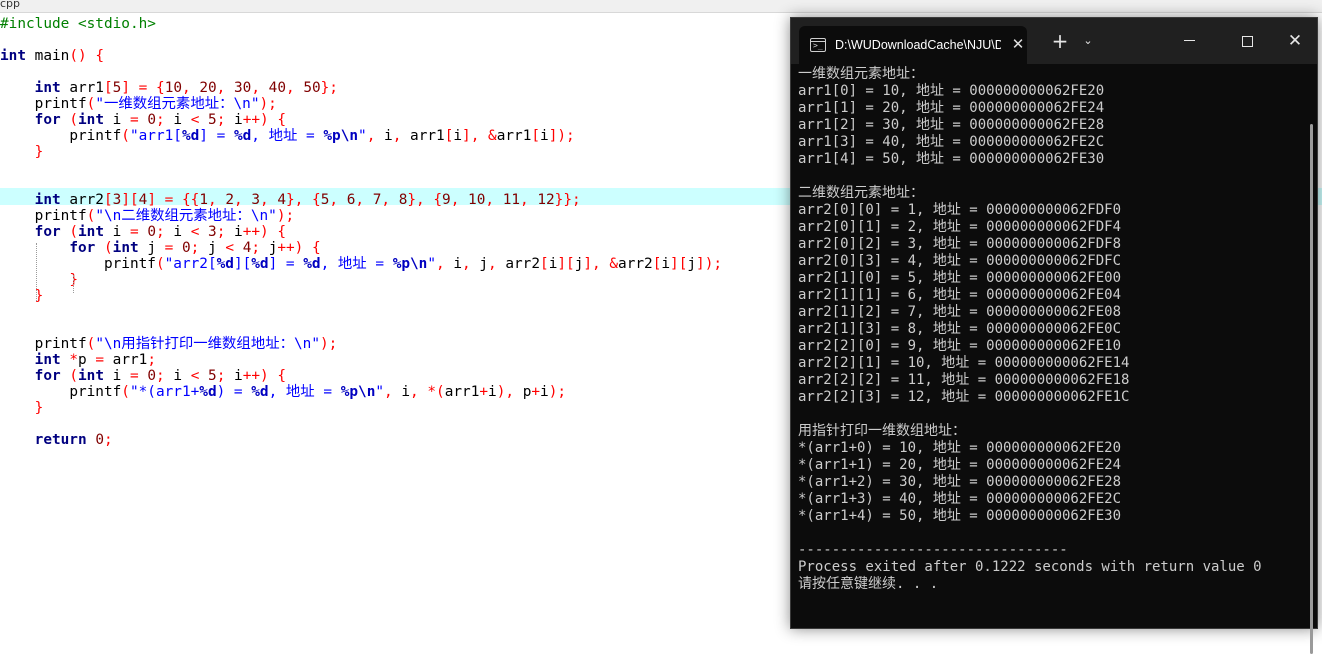 Image resolution: width=1322 pixels, height=654 pixels. I want to click on indent-guide, so click(36, 272).